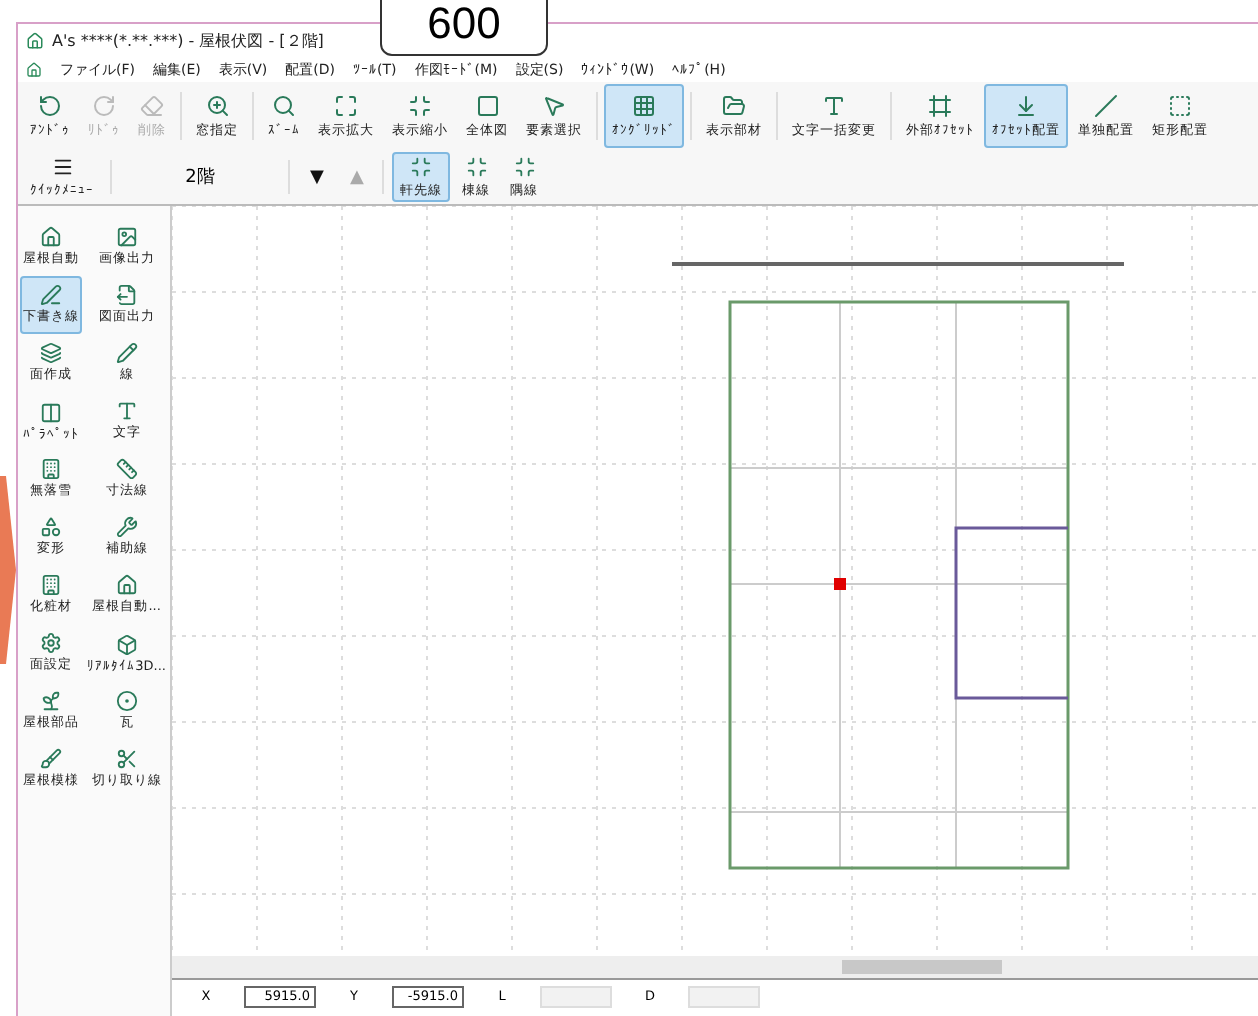 The width and height of the screenshot is (1258, 1016). Describe the element at coordinates (316, 177) in the screenshot. I see `floor-down-button: ▼` at that location.